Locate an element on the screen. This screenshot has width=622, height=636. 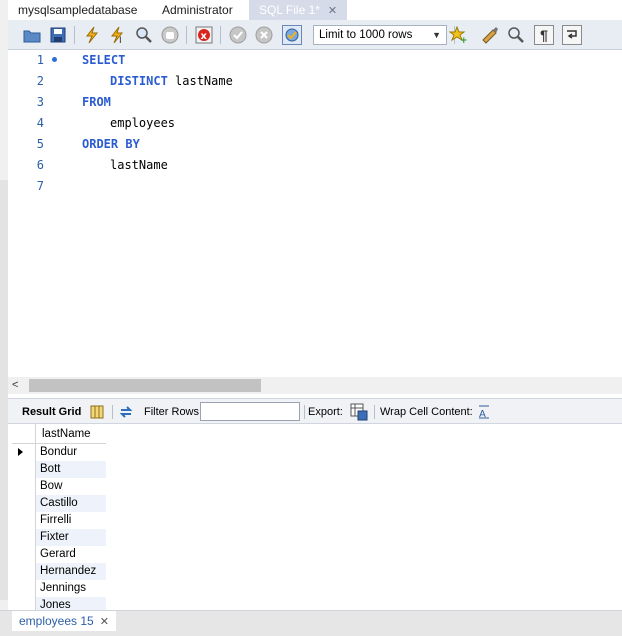
beautify-icon is located at coordinates (490, 35).